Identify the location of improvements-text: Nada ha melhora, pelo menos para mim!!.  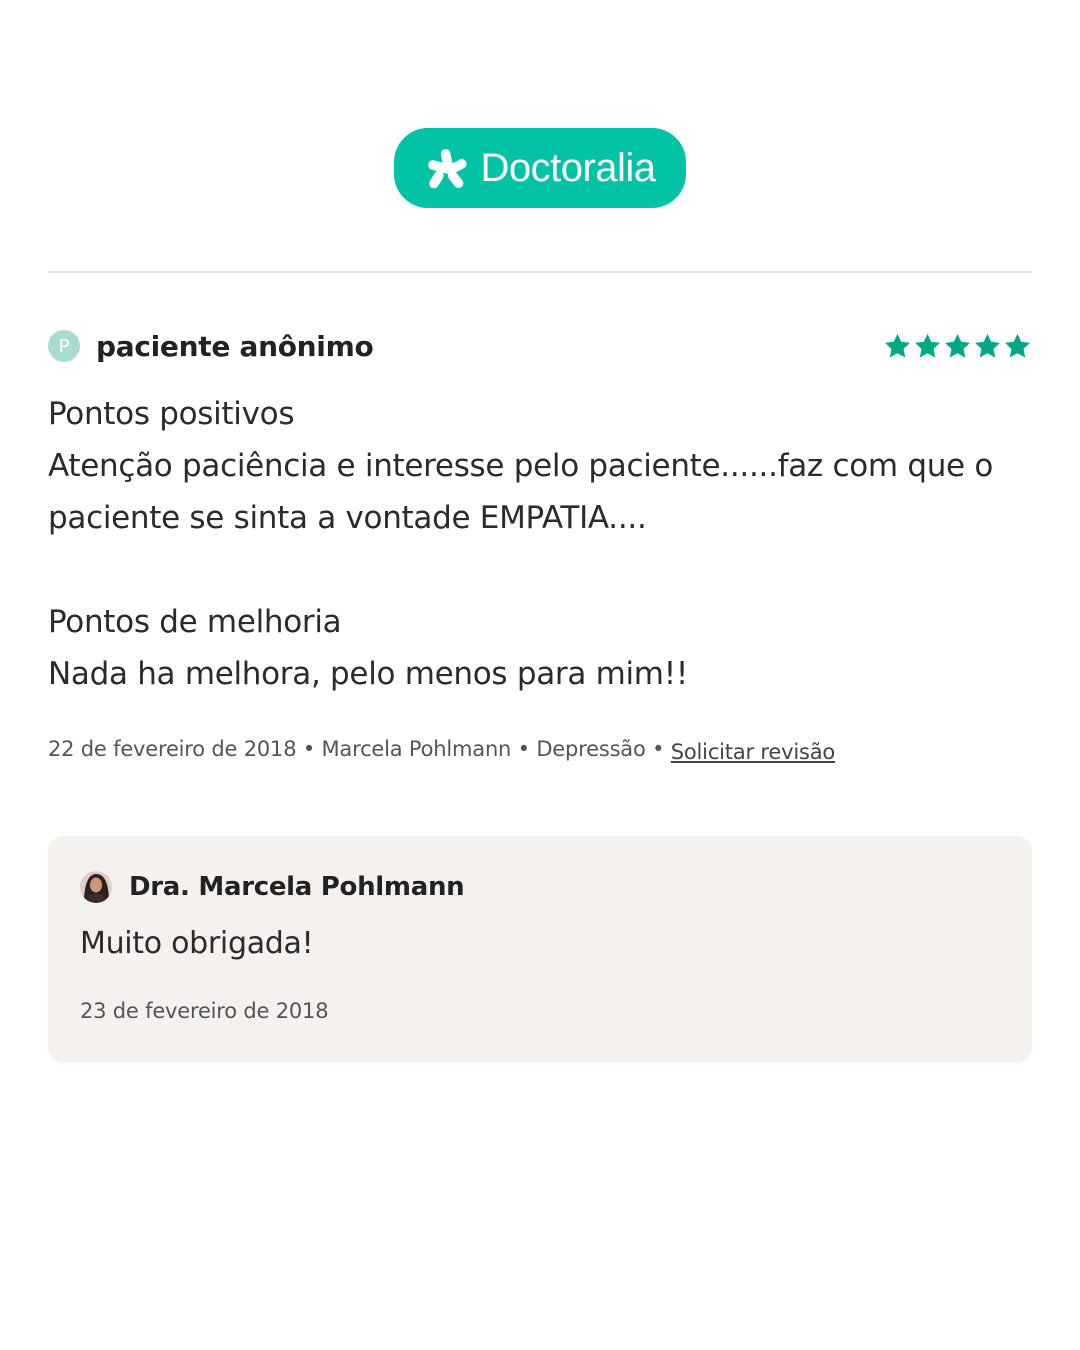
(368, 674).